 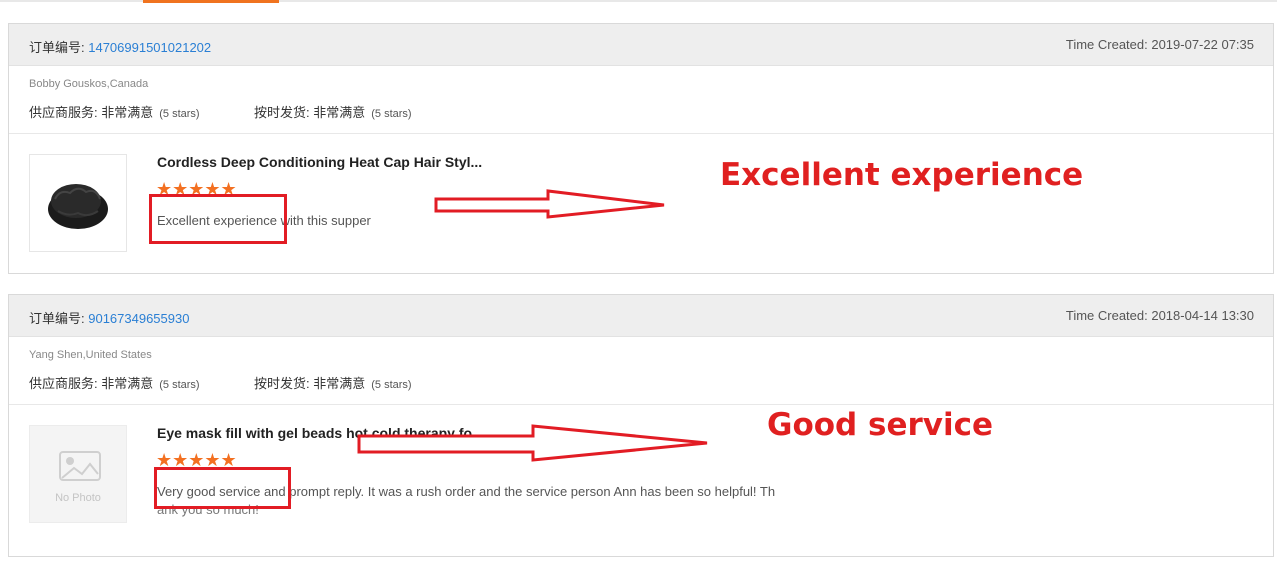 What do you see at coordinates (78, 206) in the screenshot?
I see `heat-cap-image` at bounding box center [78, 206].